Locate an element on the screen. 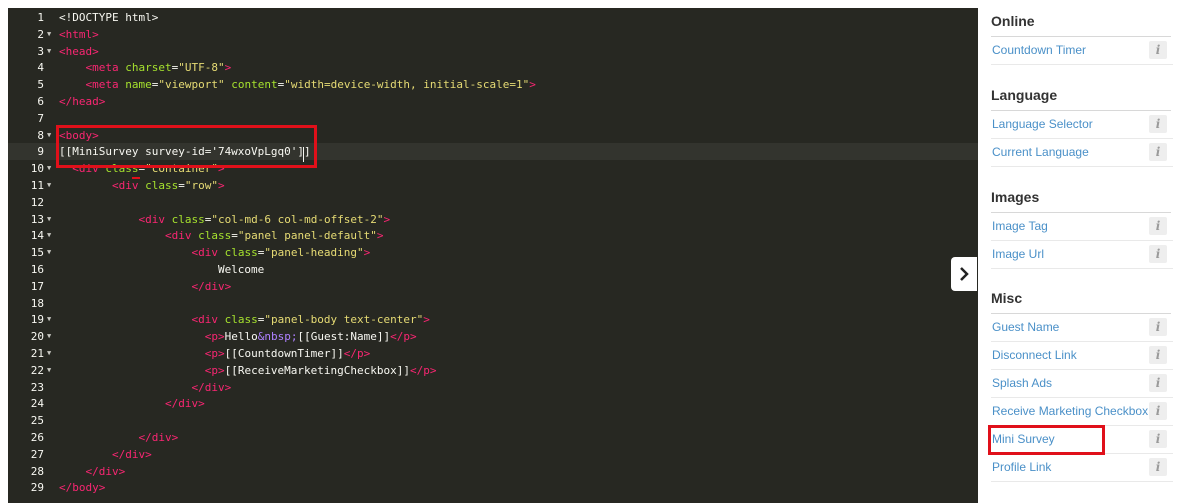  code-line: 16 Welcome is located at coordinates (493, 269).